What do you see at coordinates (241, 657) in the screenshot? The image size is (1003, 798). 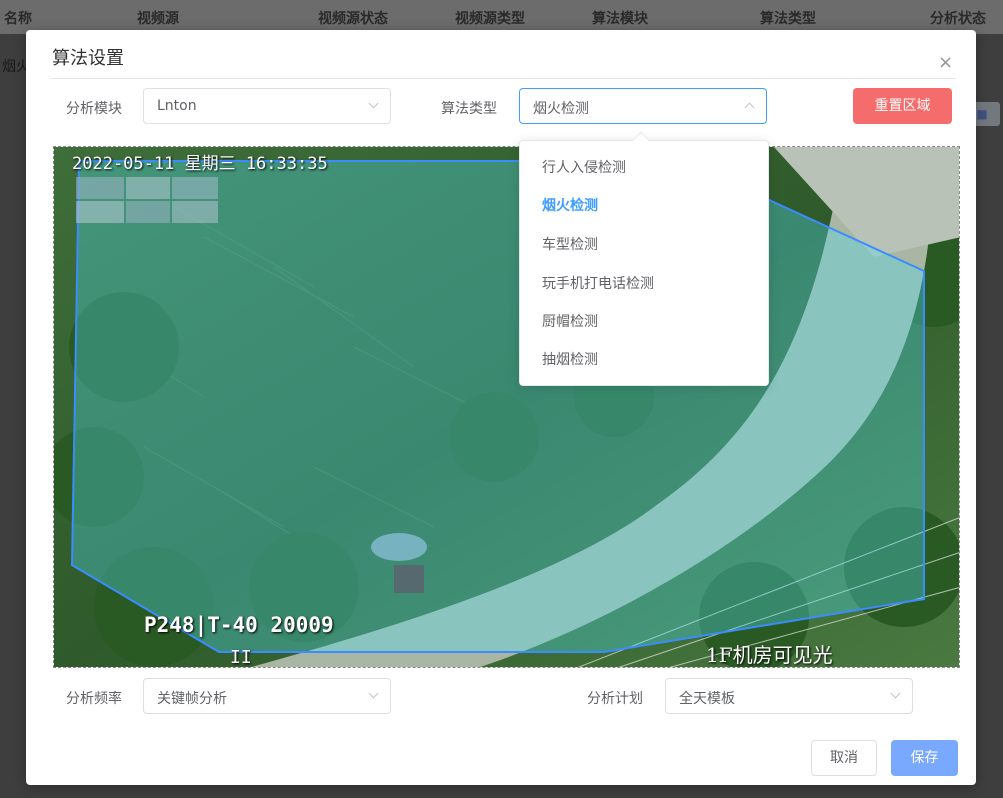 I see `video-bottom-mark: II` at bounding box center [241, 657].